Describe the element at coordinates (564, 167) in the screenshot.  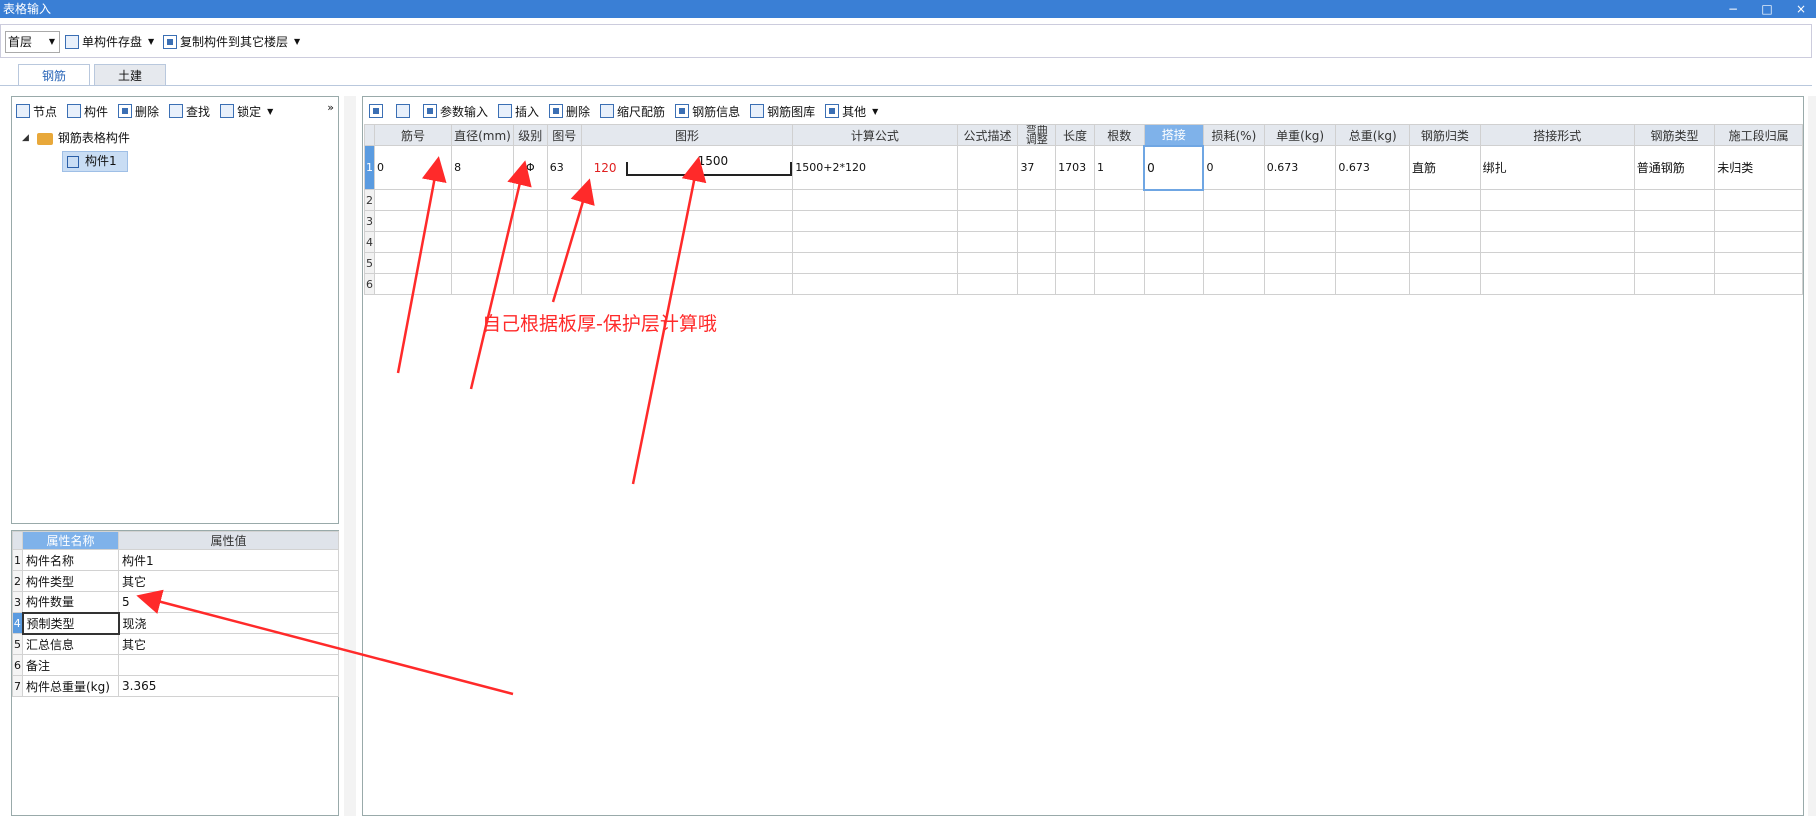
I see `cell-figure-no: 63` at that location.